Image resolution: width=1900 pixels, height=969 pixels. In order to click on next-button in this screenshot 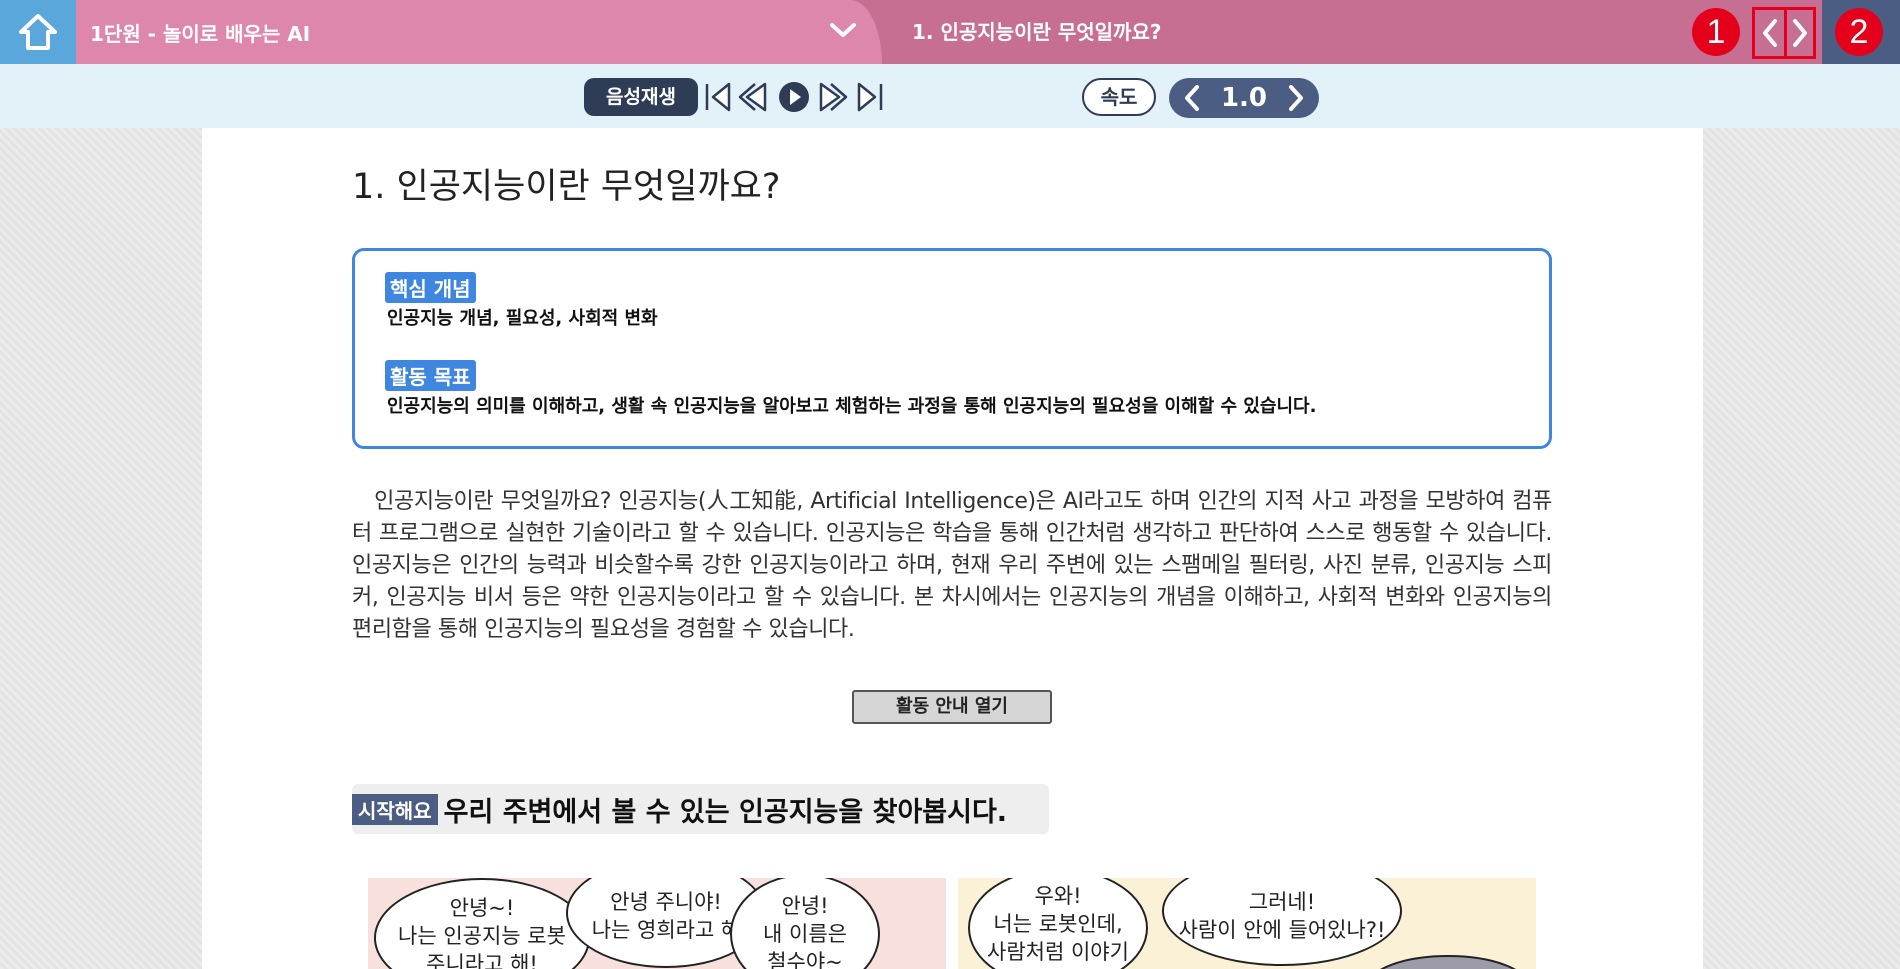, I will do `click(832, 97)`.